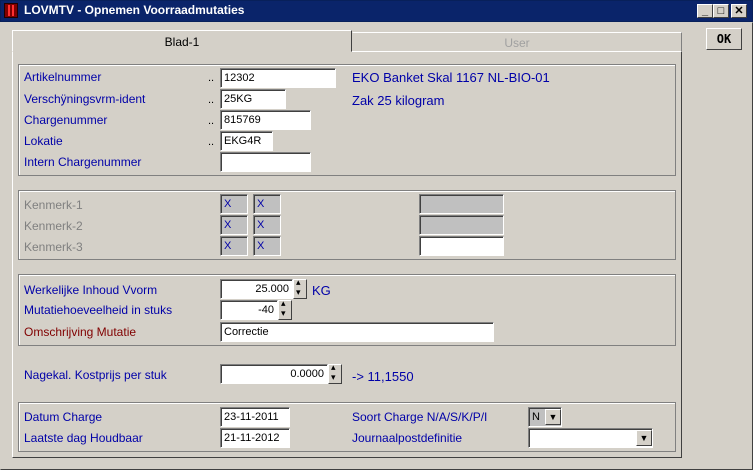 This screenshot has width=753, height=470. I want to click on kenmerk-2-value, so click(461, 225).